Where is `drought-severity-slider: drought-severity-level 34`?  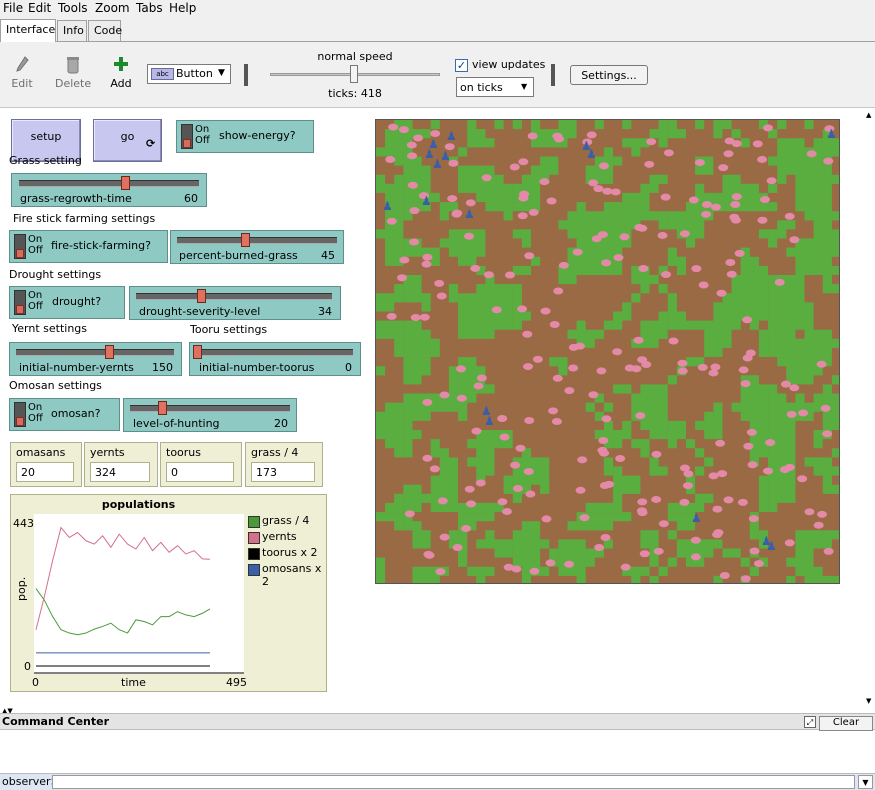
drought-severity-slider: drought-severity-level 34 is located at coordinates (235, 303).